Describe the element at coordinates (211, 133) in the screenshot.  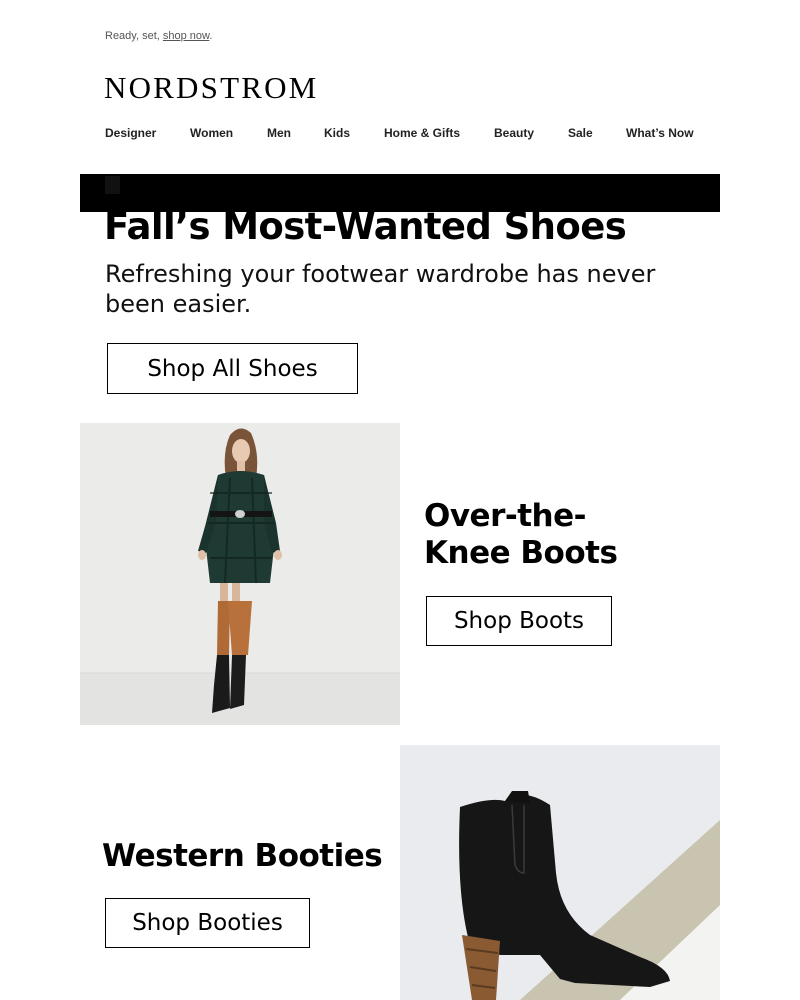
I see `nav-item-women: Women` at that location.